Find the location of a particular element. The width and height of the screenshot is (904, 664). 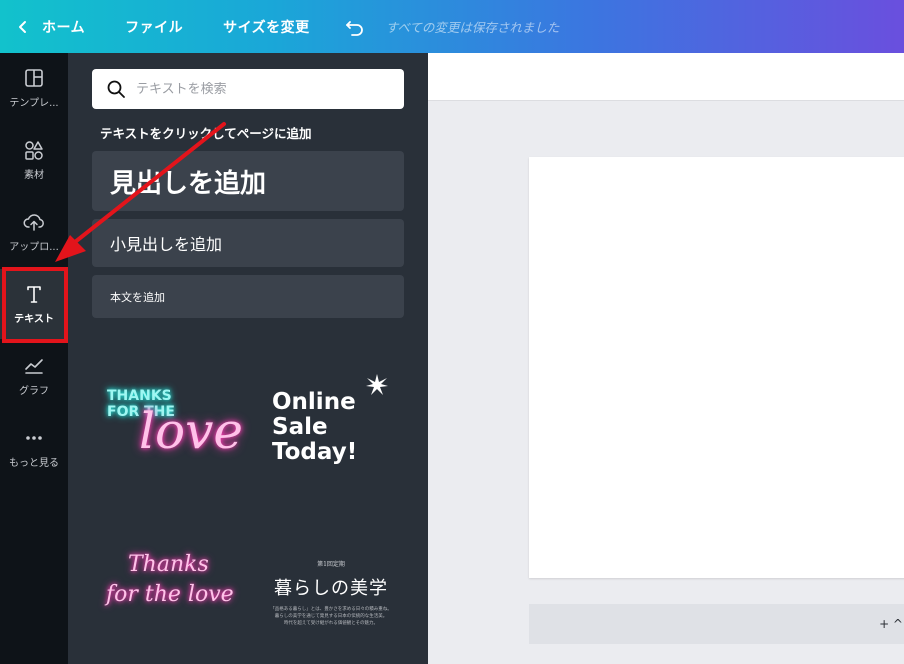

rail-label: もっと見る is located at coordinates (34, 463).